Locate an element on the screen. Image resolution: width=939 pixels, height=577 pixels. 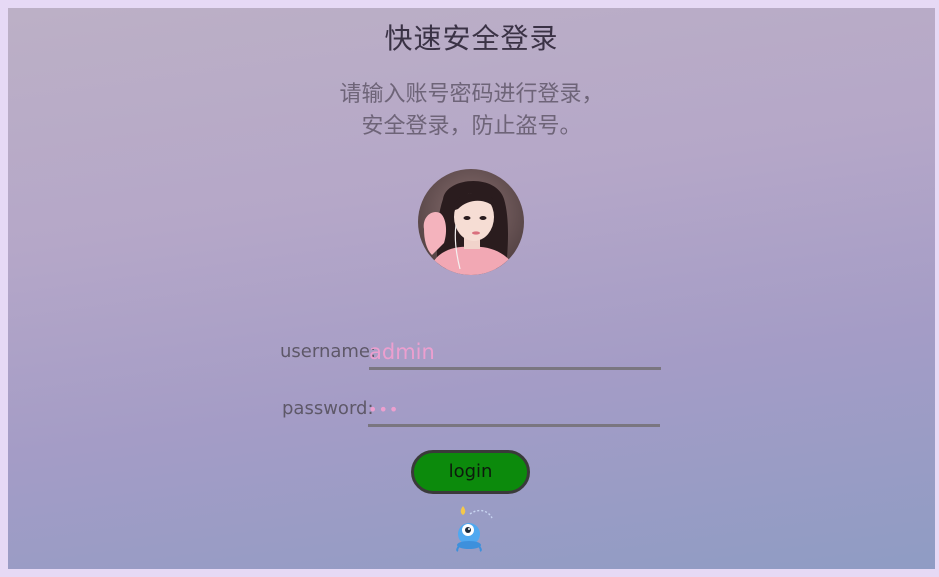
password-input is located at coordinates (514, 410).